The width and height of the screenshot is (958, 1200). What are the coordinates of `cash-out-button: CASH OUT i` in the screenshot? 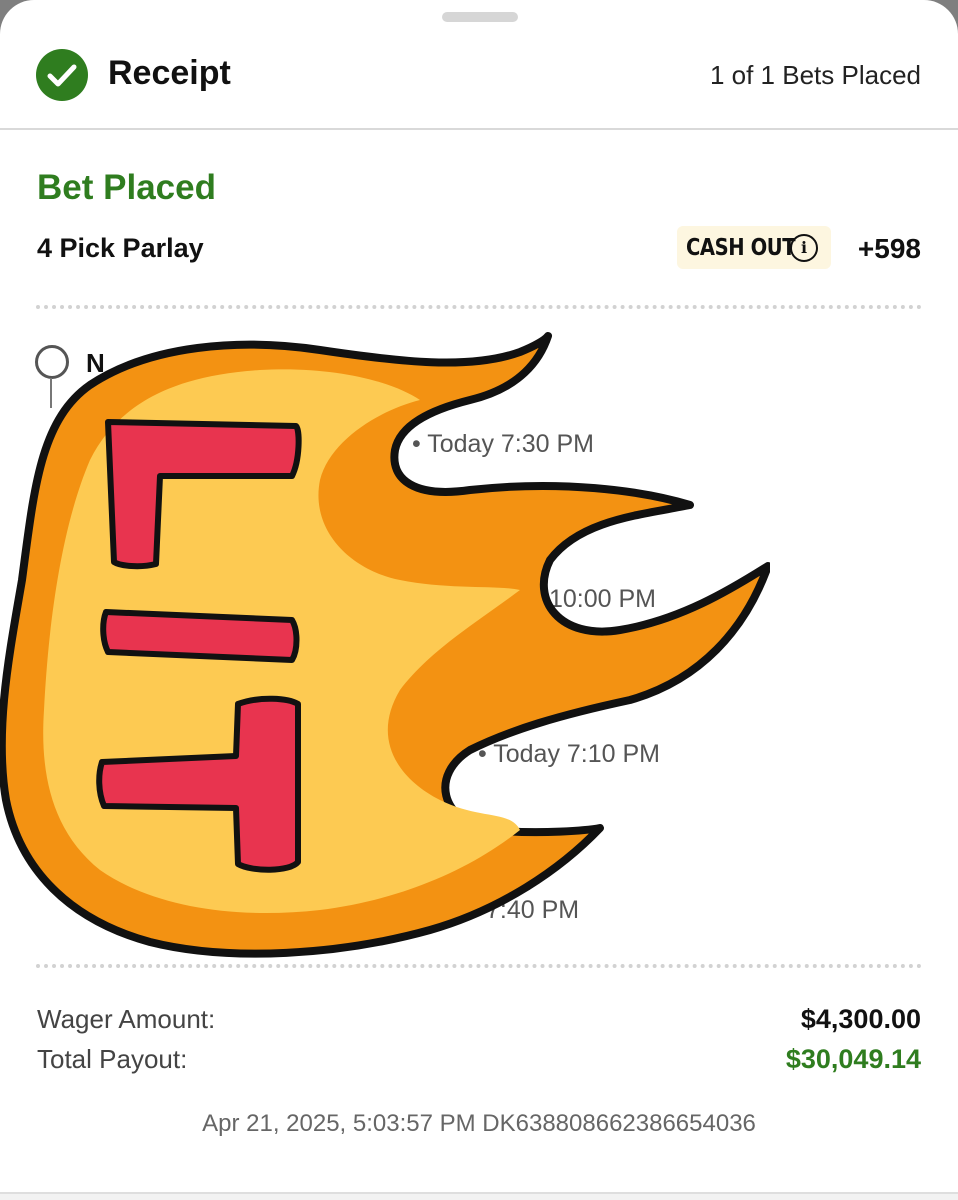 It's located at (754, 247).